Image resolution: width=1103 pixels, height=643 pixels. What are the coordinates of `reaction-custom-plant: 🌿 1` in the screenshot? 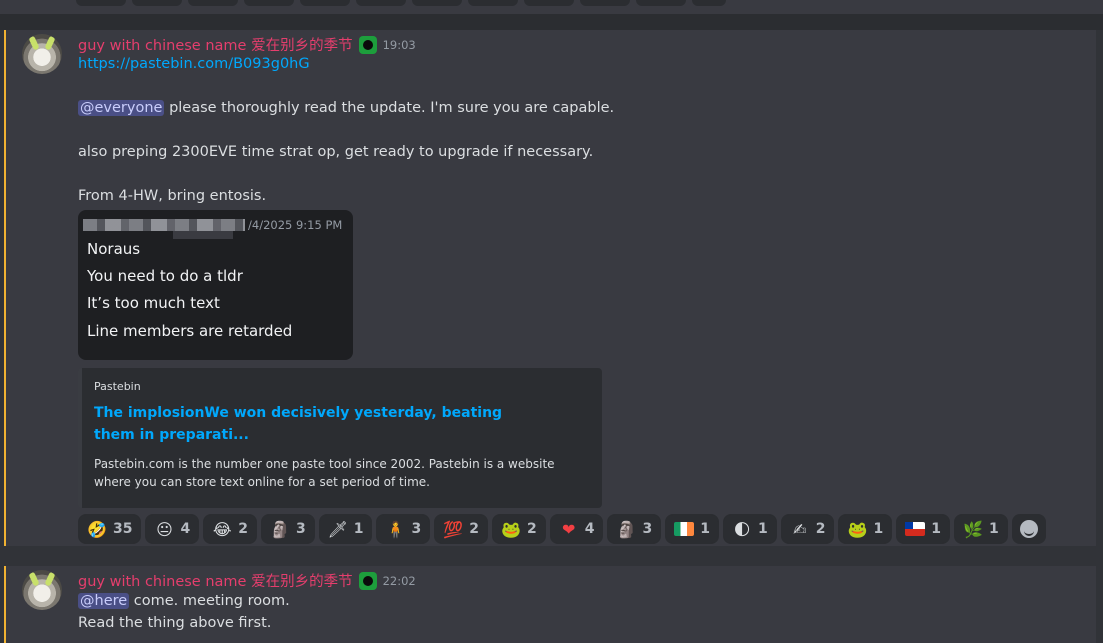 It's located at (980, 529).